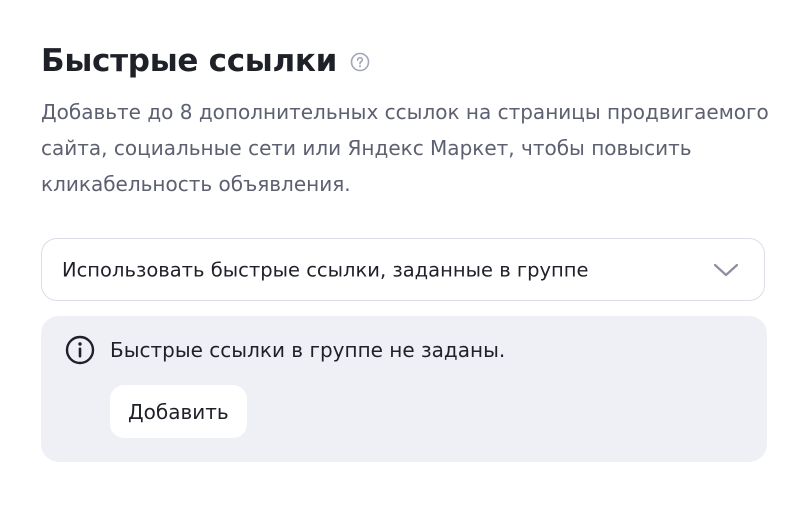 The height and width of the screenshot is (511, 806). What do you see at coordinates (189, 61) in the screenshot?
I see `section-title: Быстрые ссылки` at bounding box center [189, 61].